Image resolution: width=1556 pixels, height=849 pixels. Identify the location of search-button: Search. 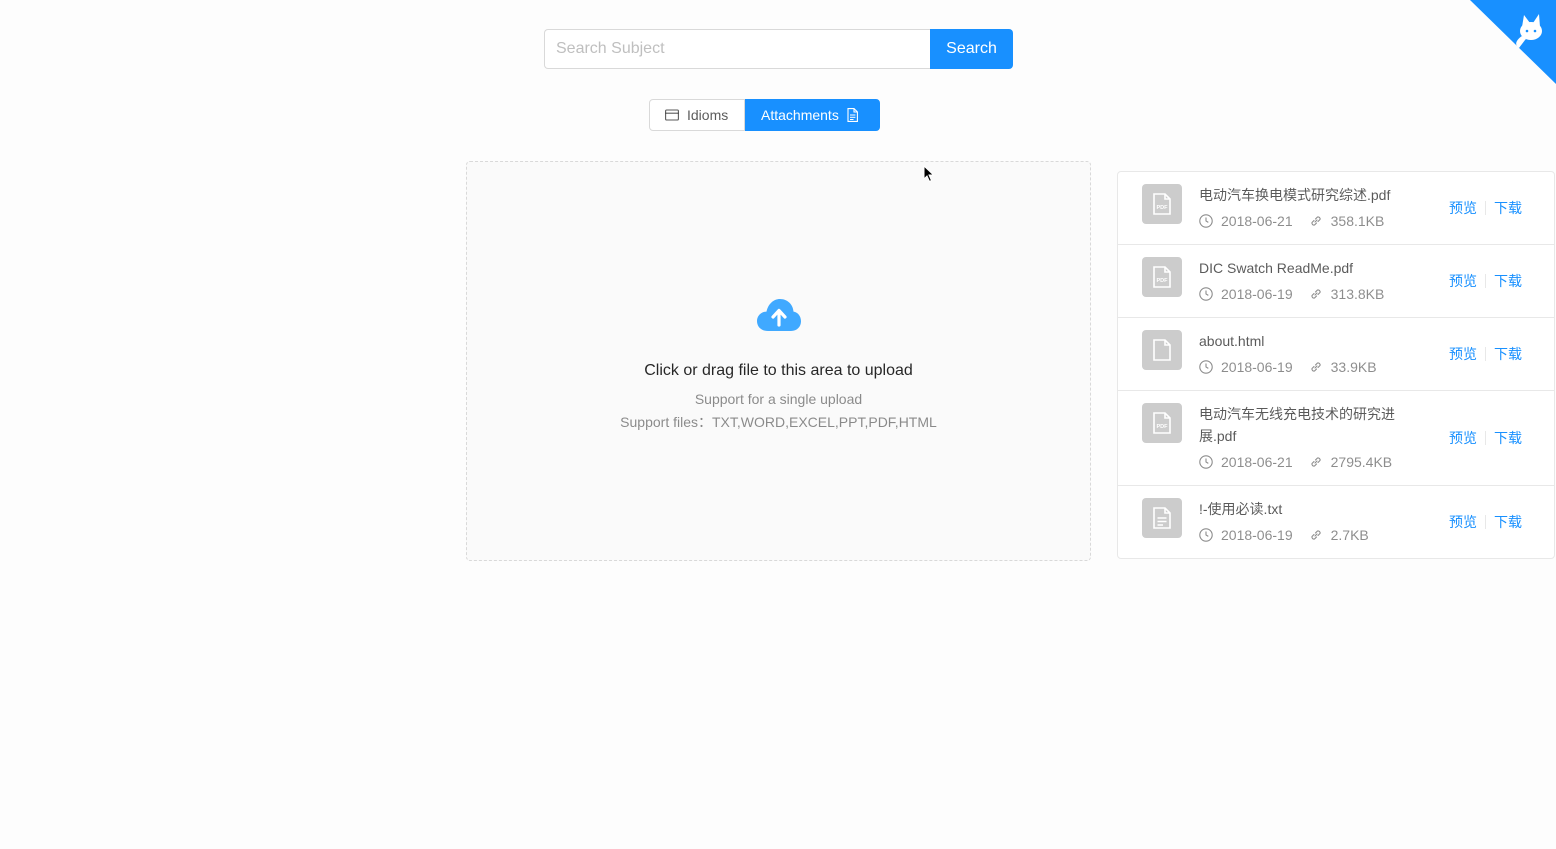
(971, 49).